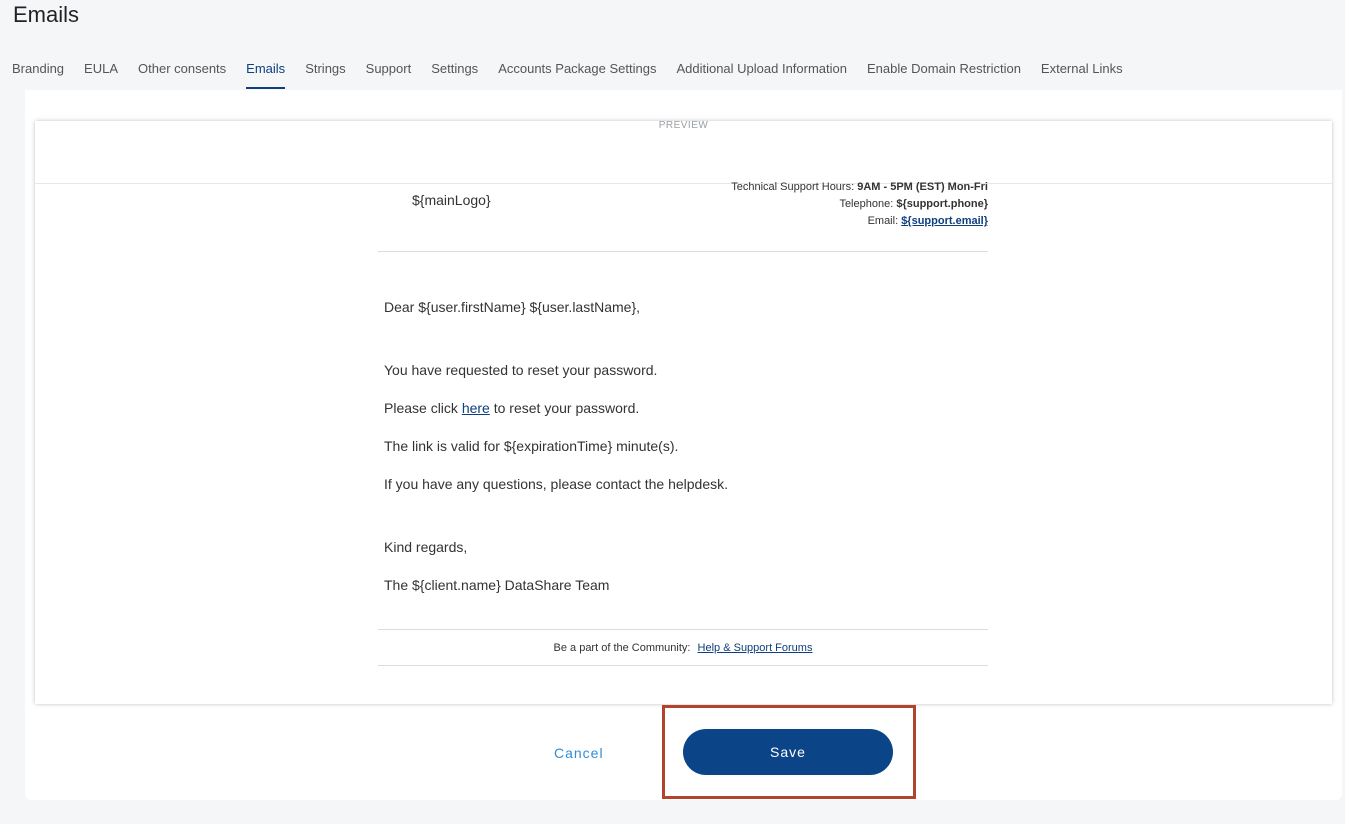  I want to click on support-hours-label: Technical Support Hours:, so click(793, 187).